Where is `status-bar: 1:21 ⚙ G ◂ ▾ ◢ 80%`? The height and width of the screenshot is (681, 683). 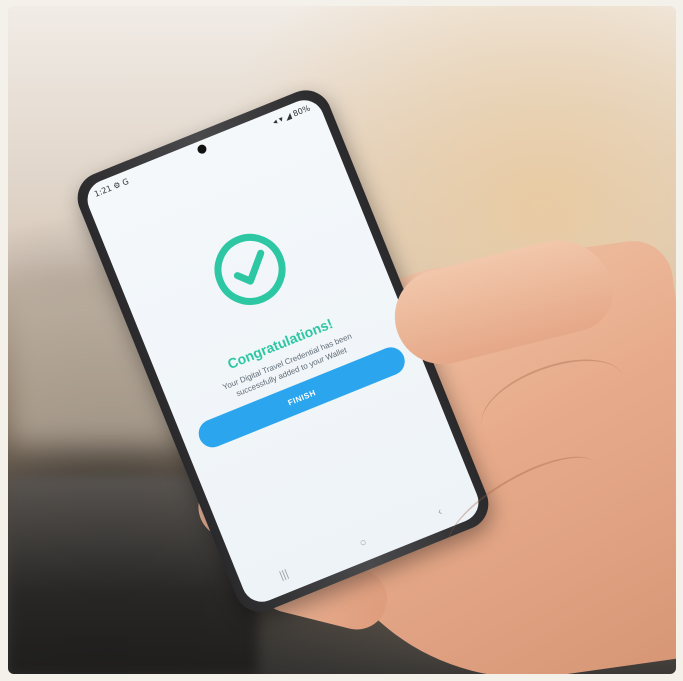 status-bar: 1:21 ⚙ G ◂ ▾ ◢ 80% is located at coordinates (203, 154).